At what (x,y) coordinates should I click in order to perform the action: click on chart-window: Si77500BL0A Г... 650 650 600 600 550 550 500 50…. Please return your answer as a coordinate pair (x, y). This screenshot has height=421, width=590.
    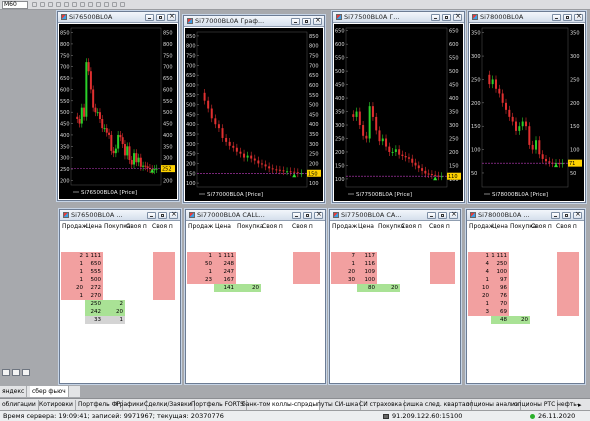
    Looking at the image, I should click on (398, 107).